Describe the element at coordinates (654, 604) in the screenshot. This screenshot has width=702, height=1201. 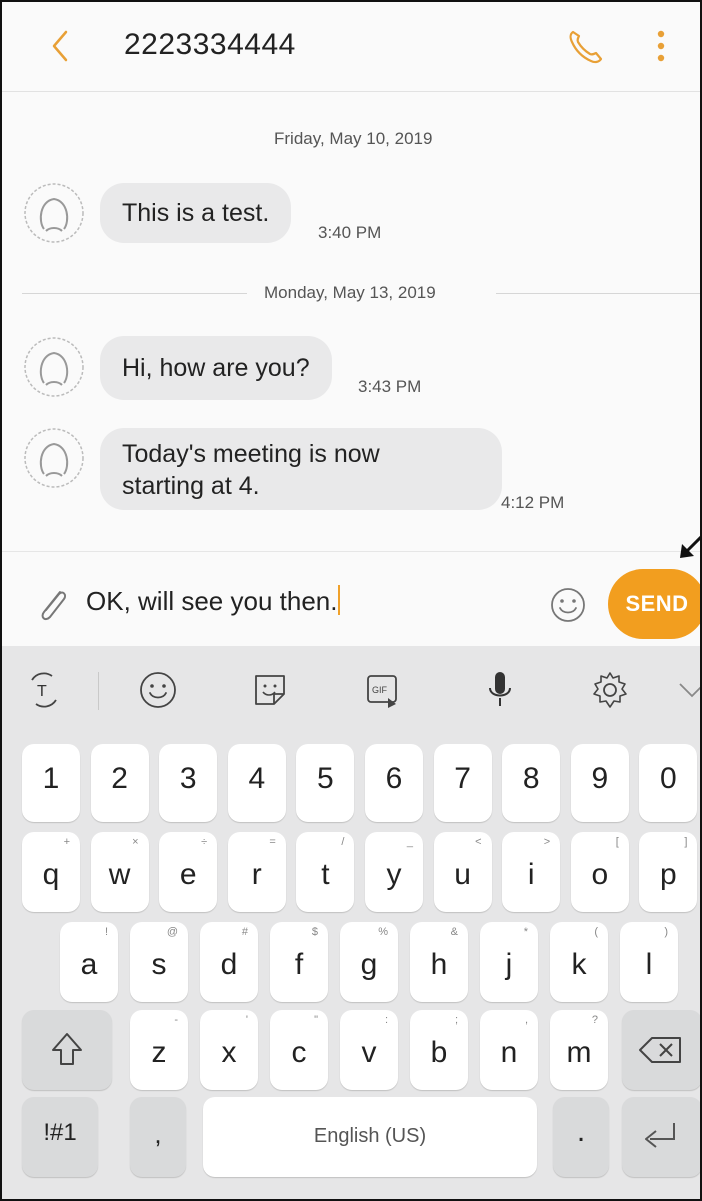
I see `send-button: SEND` at that location.